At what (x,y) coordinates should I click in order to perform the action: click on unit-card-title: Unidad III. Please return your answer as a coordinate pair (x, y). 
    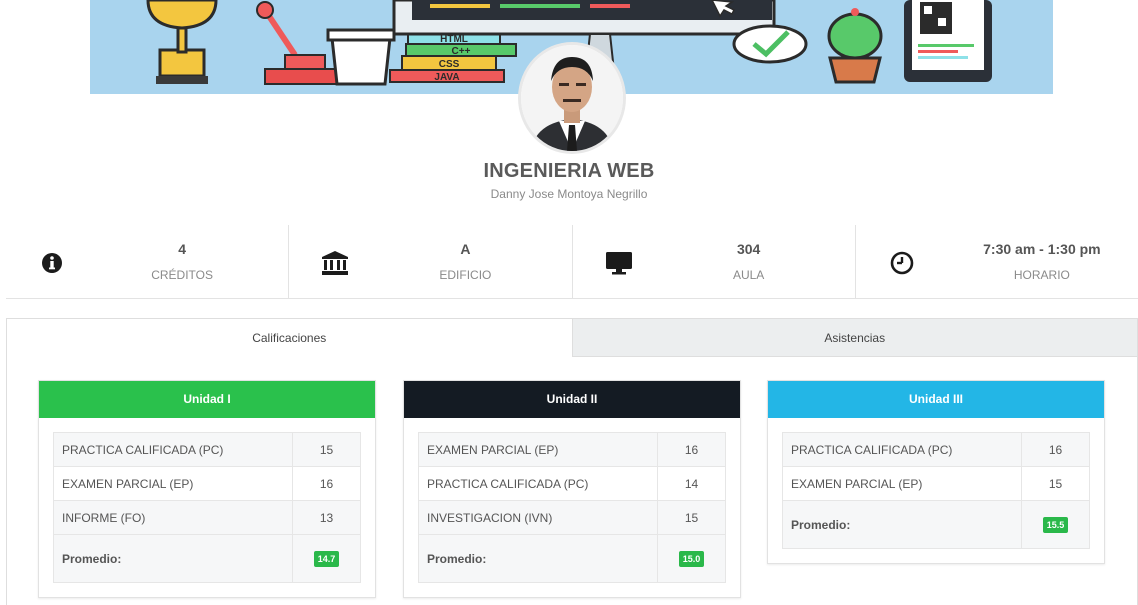
    Looking at the image, I should click on (936, 399).